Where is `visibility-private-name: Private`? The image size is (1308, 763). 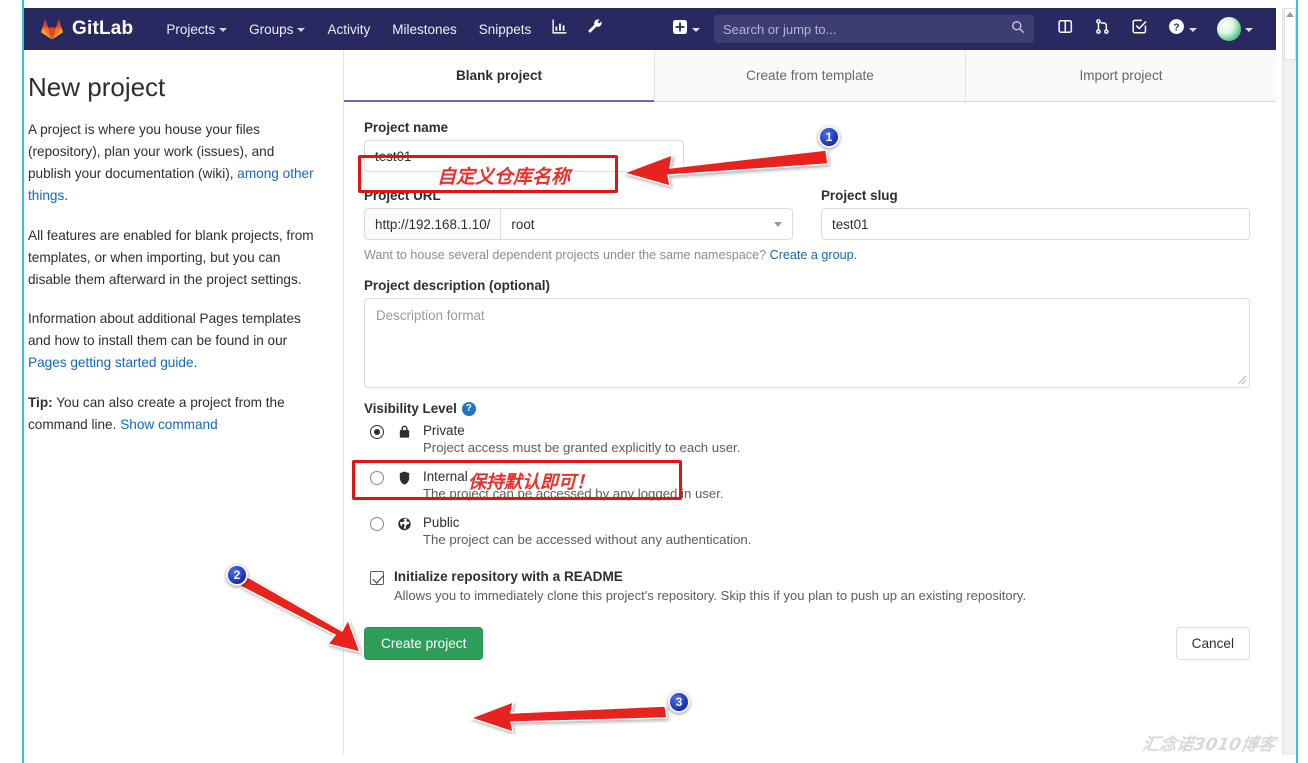 visibility-private-name: Private is located at coordinates (444, 430).